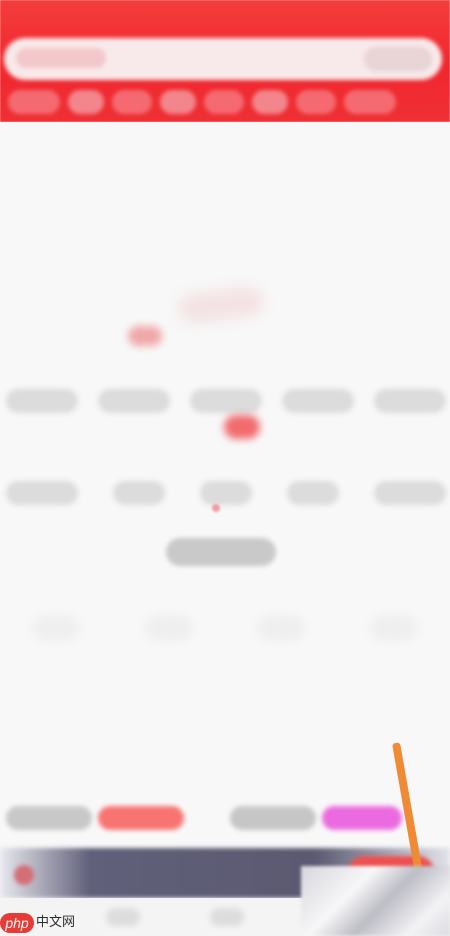 The width and height of the screenshot is (450, 936). I want to click on small-red-dot, so click(216, 508).